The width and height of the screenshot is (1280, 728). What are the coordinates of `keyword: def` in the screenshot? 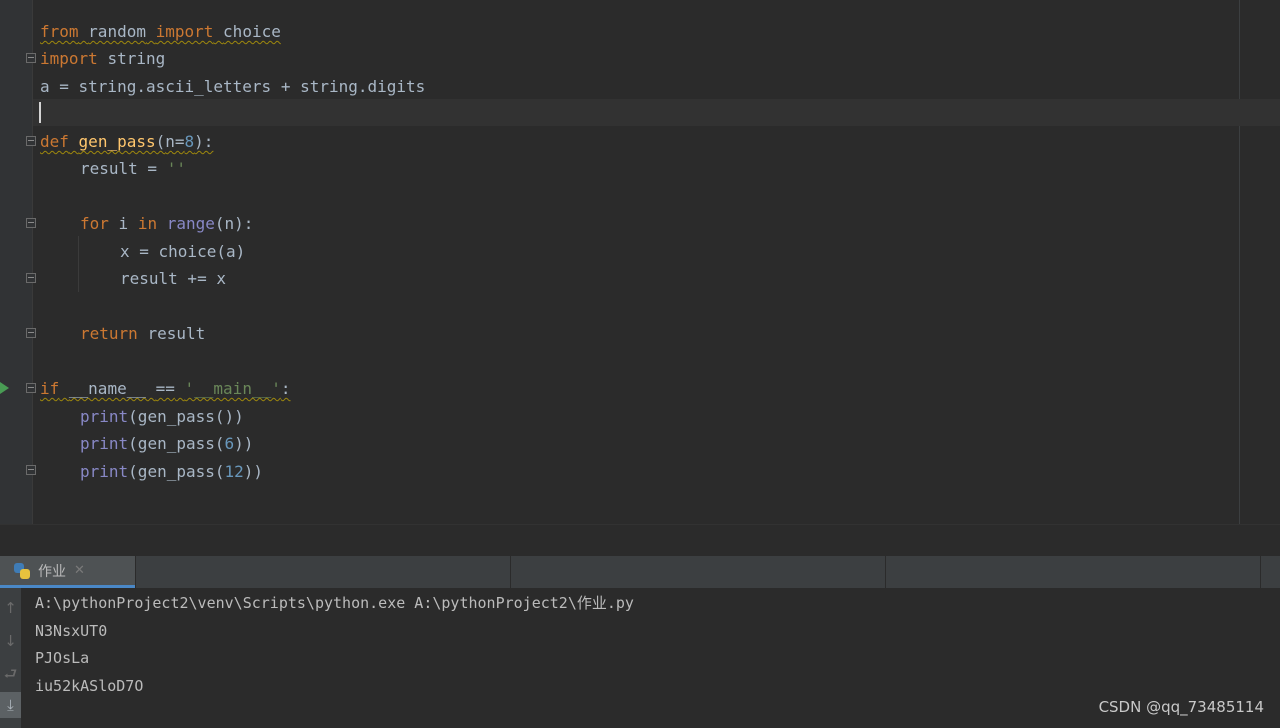 It's located at (54, 141).